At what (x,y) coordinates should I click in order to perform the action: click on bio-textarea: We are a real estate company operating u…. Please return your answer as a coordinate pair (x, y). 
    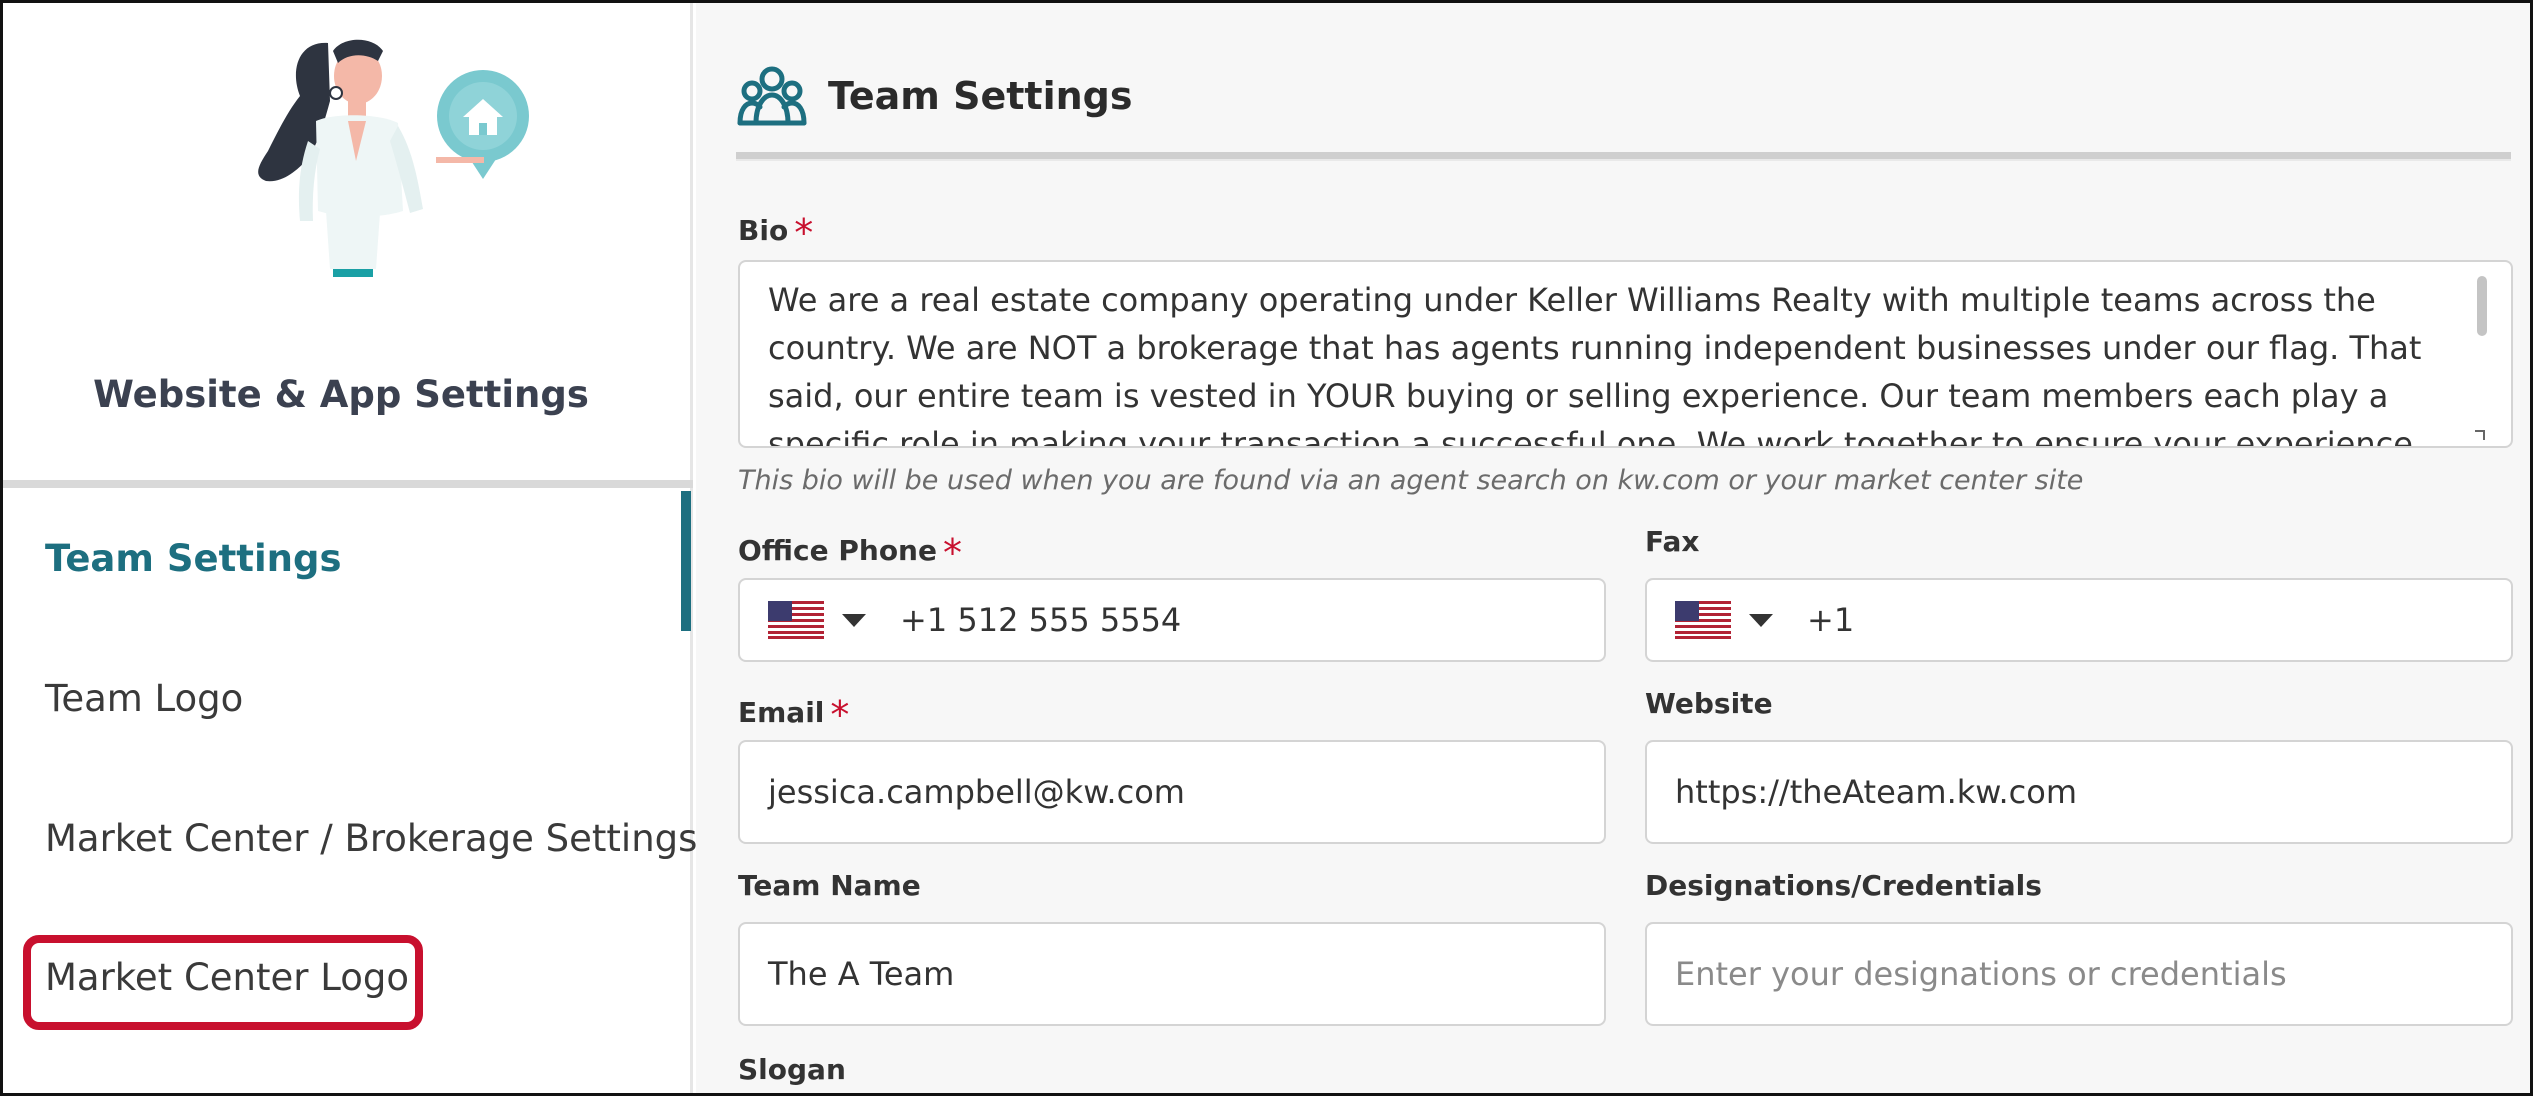
    Looking at the image, I should click on (1625, 354).